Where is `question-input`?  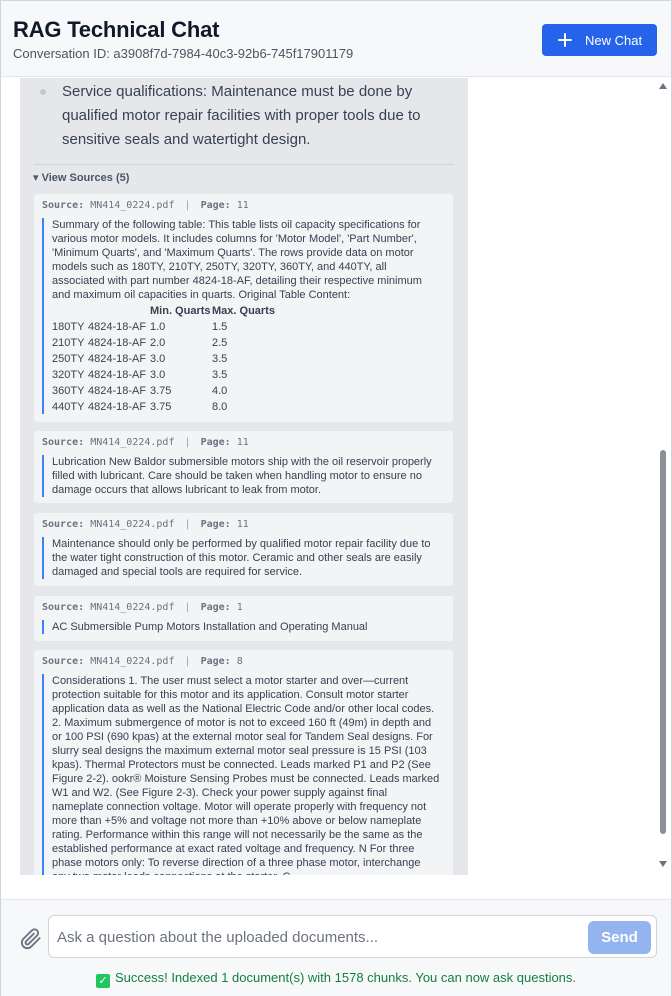 question-input is located at coordinates (317, 937).